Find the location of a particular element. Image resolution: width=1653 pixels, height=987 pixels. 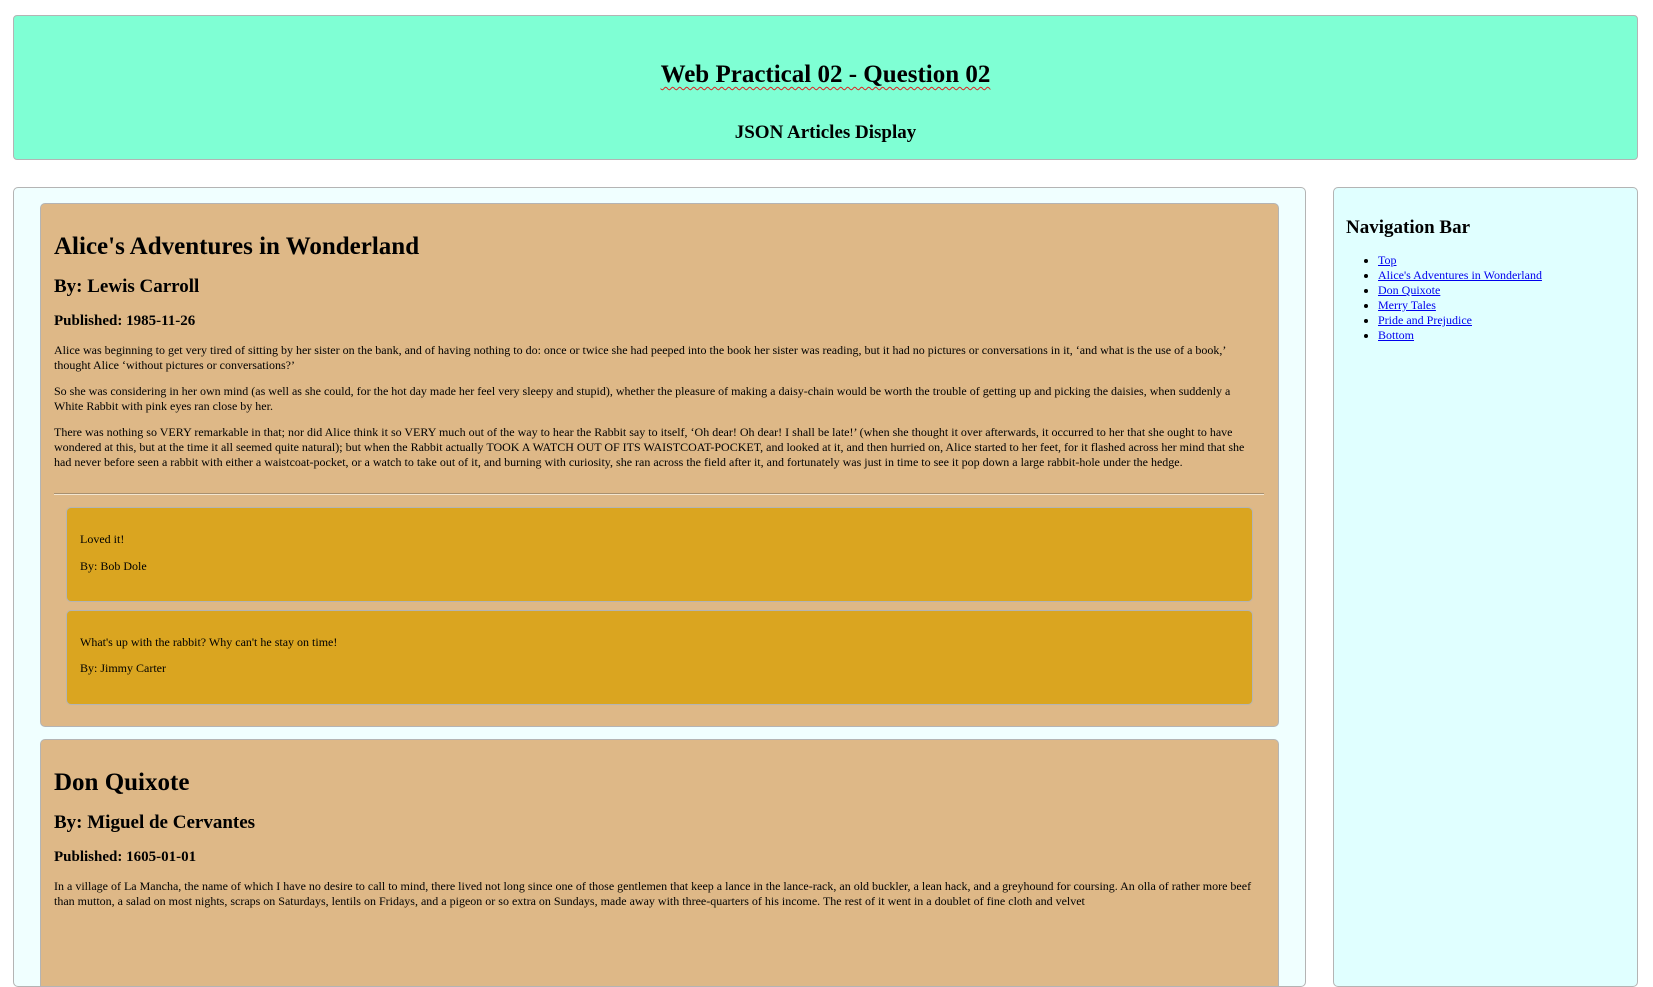

comment-author: By: Bob Dole is located at coordinates (113, 566).